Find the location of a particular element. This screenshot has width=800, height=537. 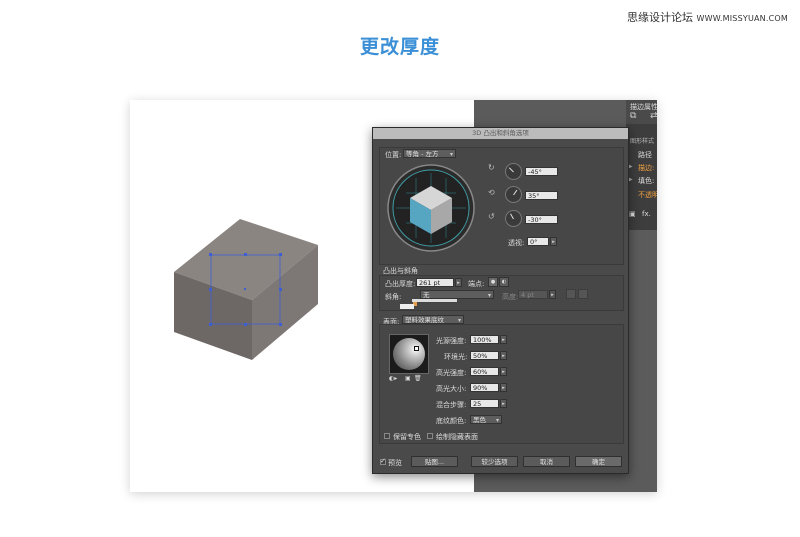

panel-row-opacity: 不透明 is located at coordinates (641, 196).